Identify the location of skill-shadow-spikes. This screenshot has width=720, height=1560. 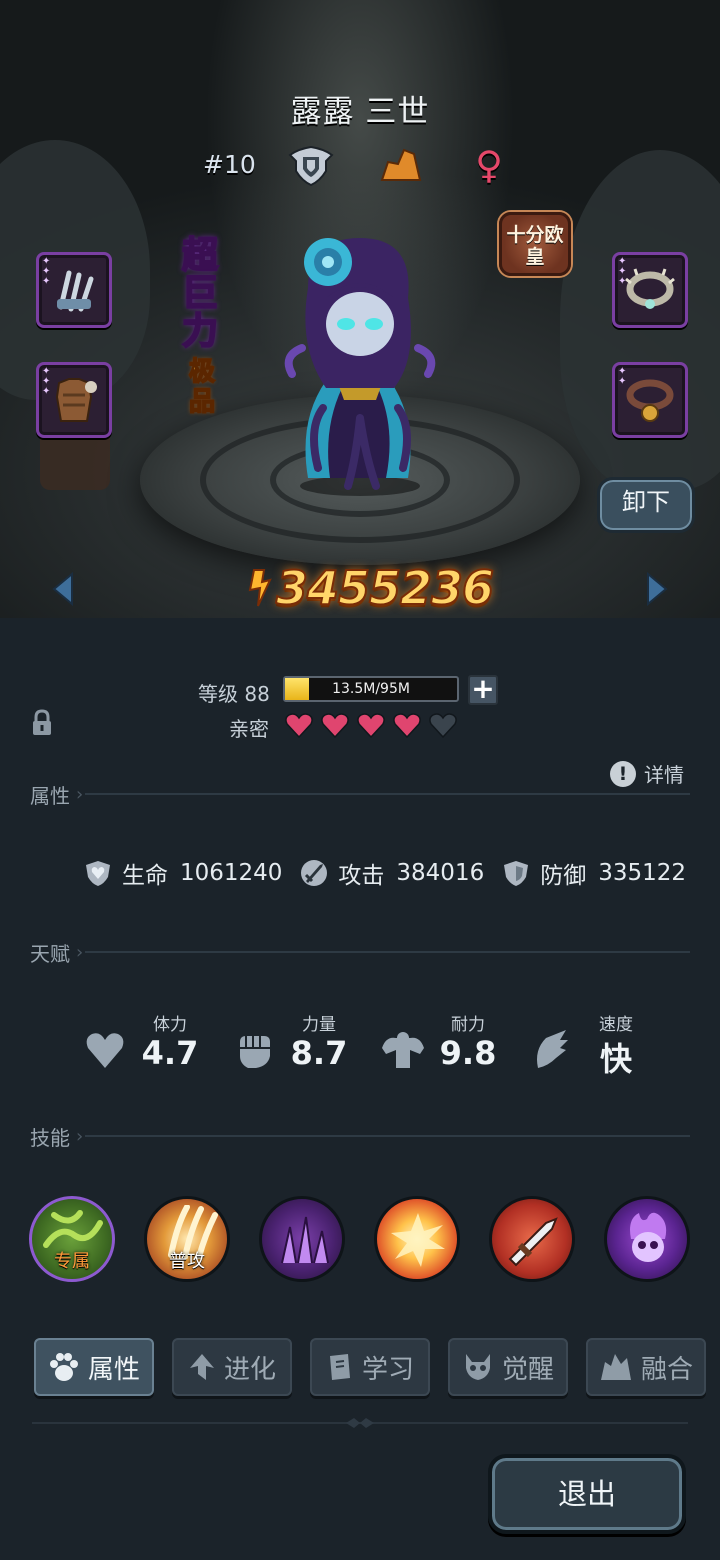
(302, 1239).